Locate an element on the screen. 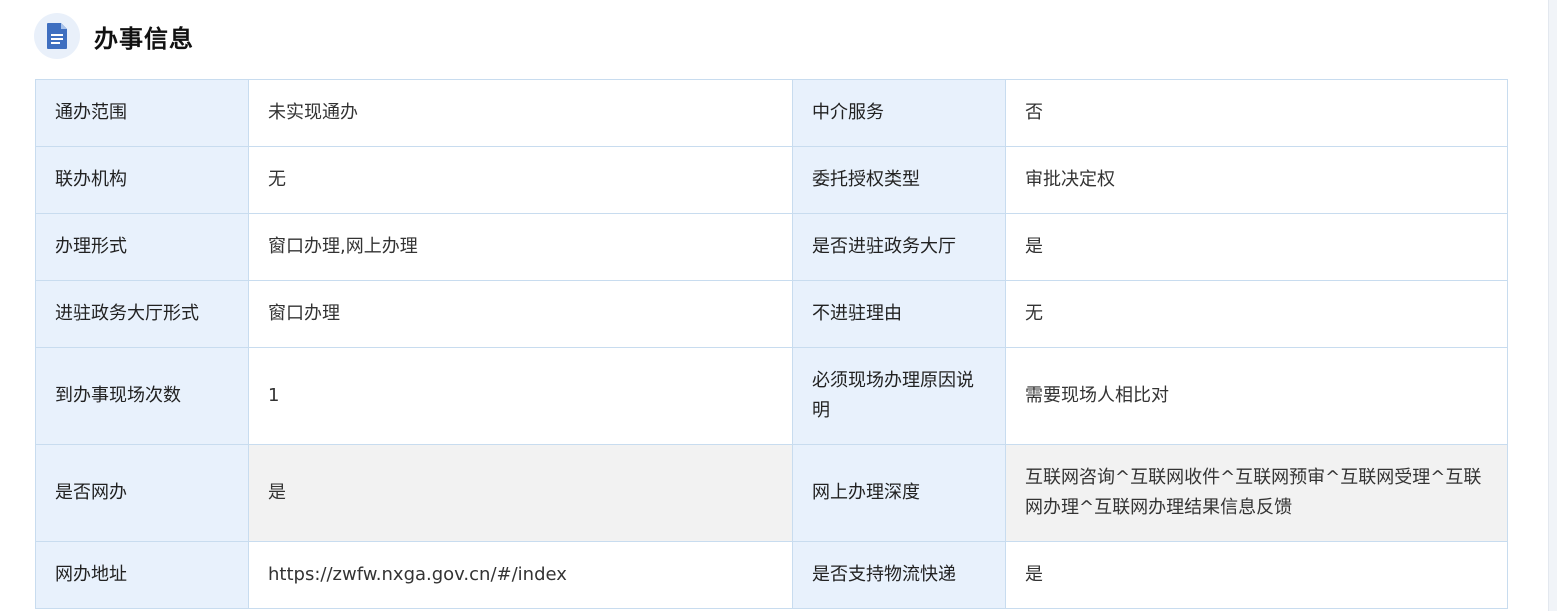 The height and width of the screenshot is (611, 1557). table-row: 进驻政务大厅形式 窗口办理 不进驻理由 无 is located at coordinates (771, 314).